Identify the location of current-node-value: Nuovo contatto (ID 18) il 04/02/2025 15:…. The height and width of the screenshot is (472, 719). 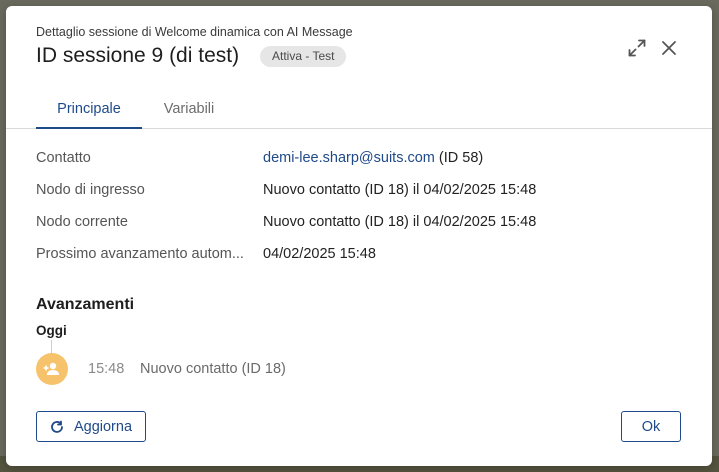
(400, 222).